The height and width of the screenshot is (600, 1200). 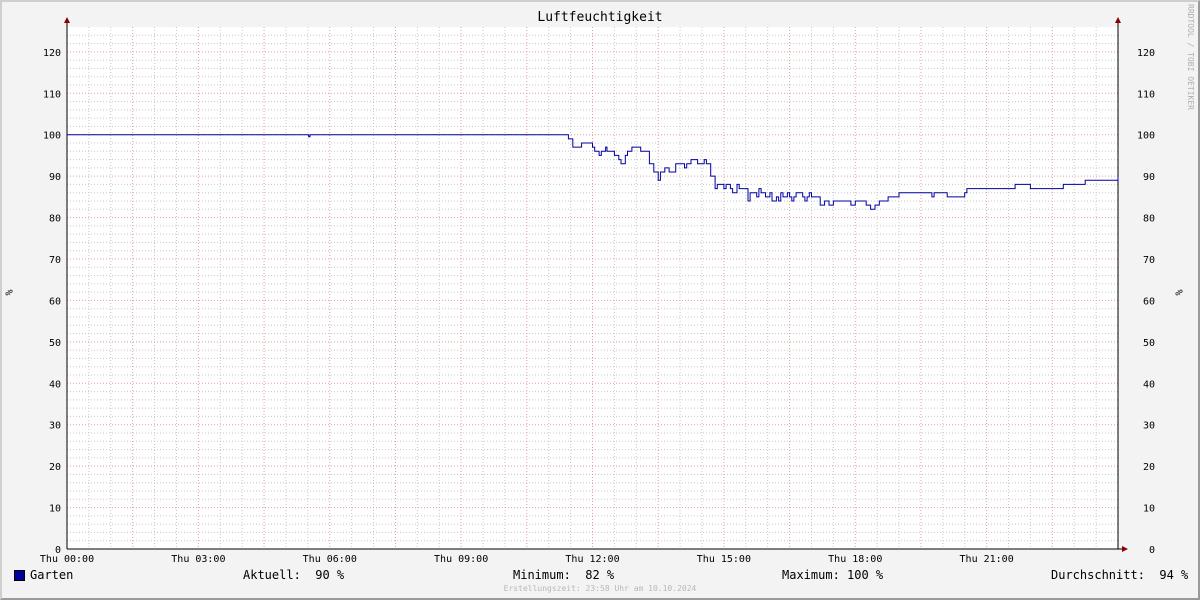 I want to click on y-tick-labels-right: 0 10 20 30 40 50 60 70 80 90 100 110 120, so click(x=1146, y=302).